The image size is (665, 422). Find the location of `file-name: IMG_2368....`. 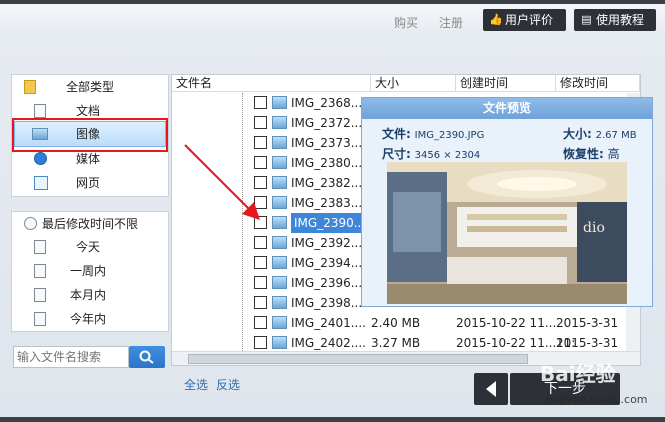

file-name: IMG_2368.... is located at coordinates (328, 103).